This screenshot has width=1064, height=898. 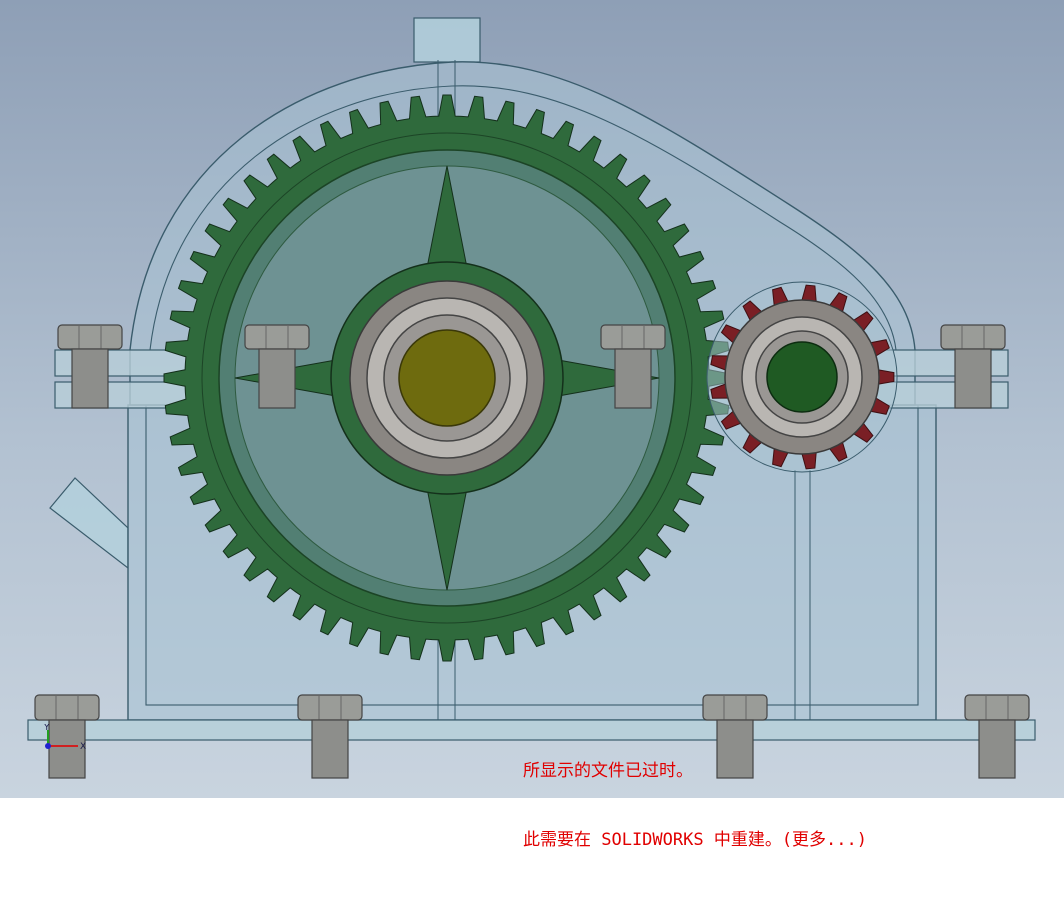 What do you see at coordinates (447, 378) in the screenshot?
I see `large-shaft` at bounding box center [447, 378].